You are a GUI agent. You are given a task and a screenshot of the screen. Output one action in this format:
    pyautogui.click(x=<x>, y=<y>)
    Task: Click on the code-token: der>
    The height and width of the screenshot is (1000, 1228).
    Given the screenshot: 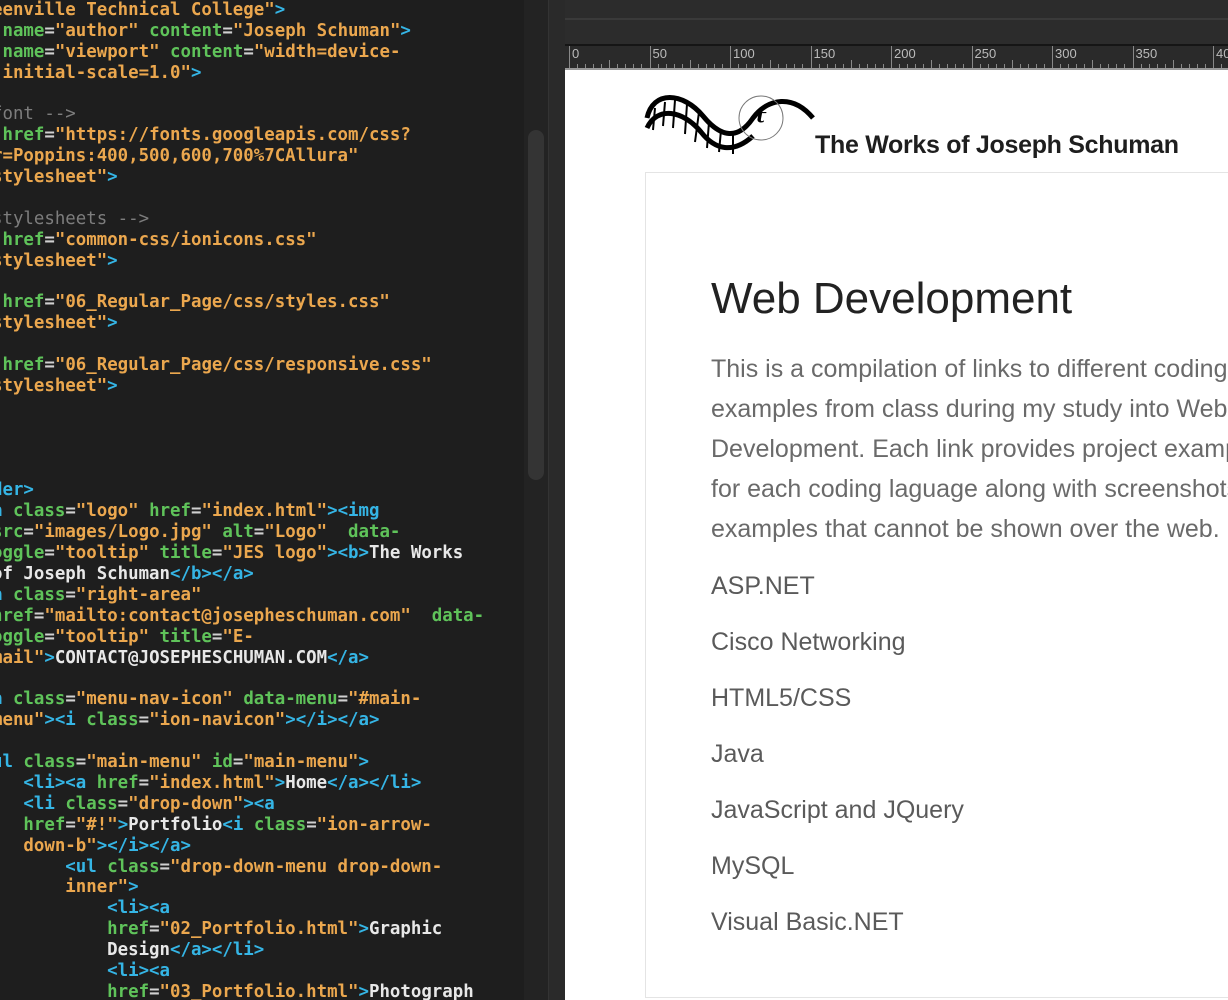 What is the action you would take?
    pyautogui.click(x=17, y=490)
    